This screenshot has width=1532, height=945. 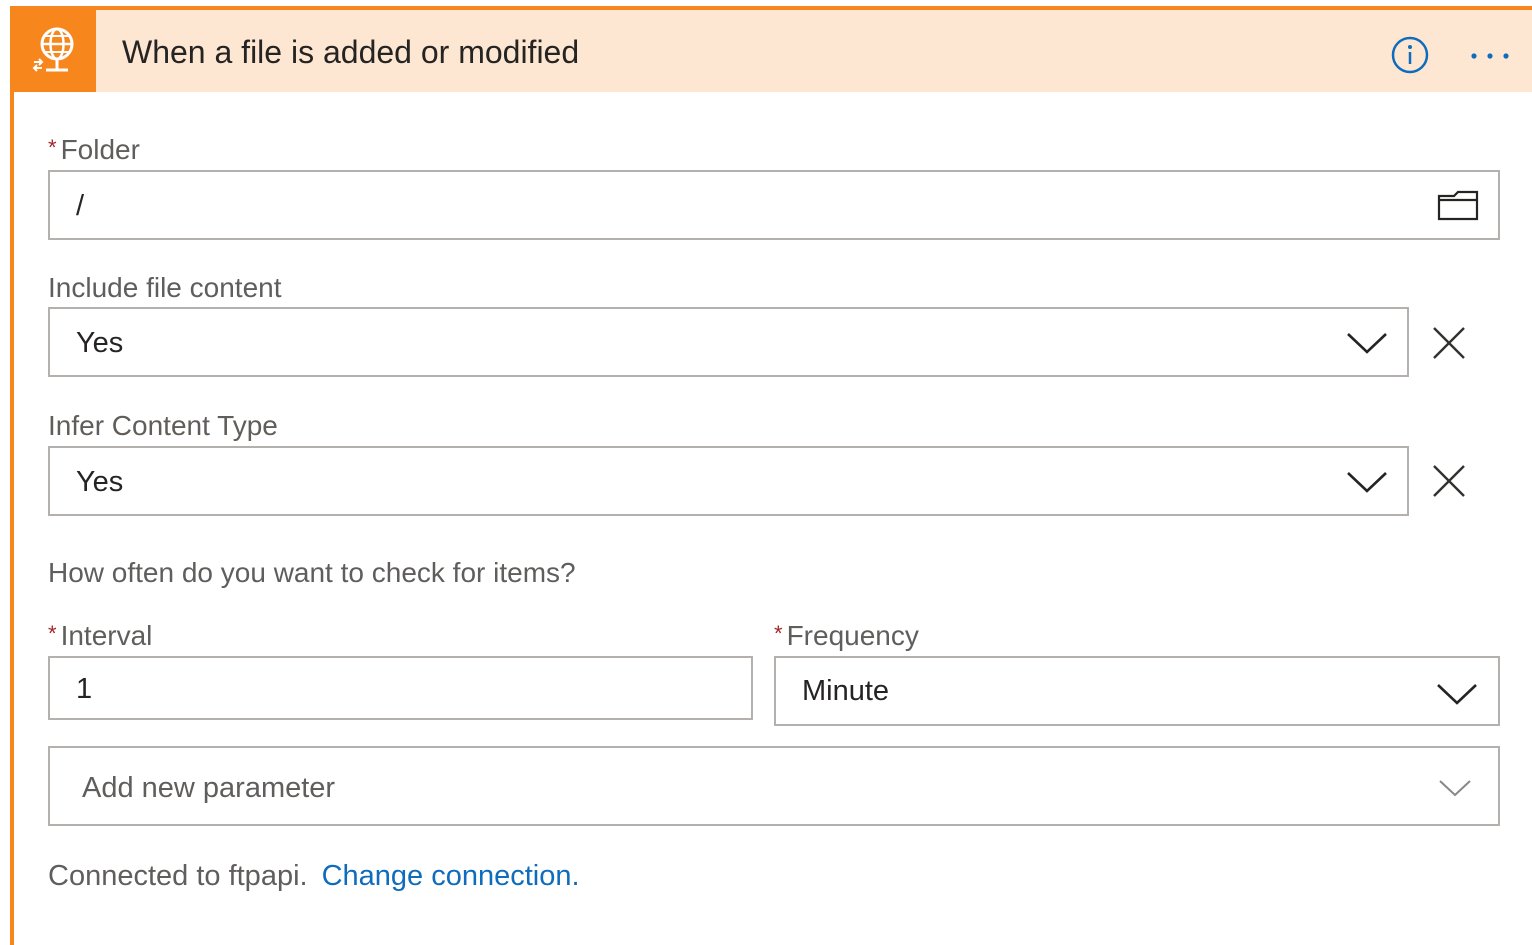 What do you see at coordinates (400, 688) in the screenshot?
I see `interval-input: 1` at bounding box center [400, 688].